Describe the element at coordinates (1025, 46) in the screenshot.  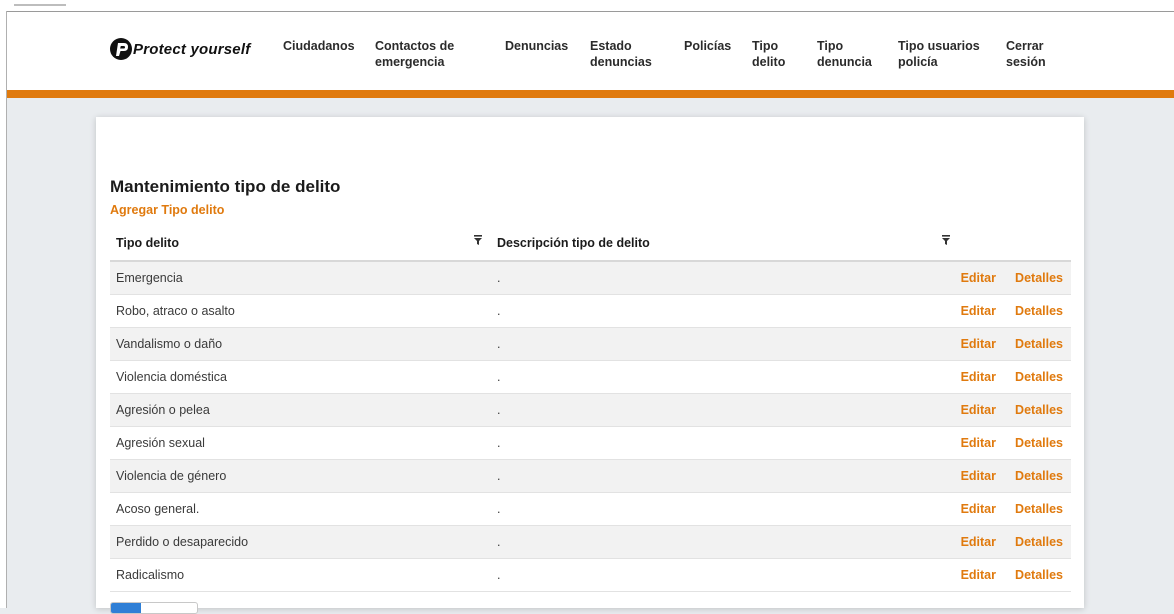
I see `nav-label: Cerrar` at that location.